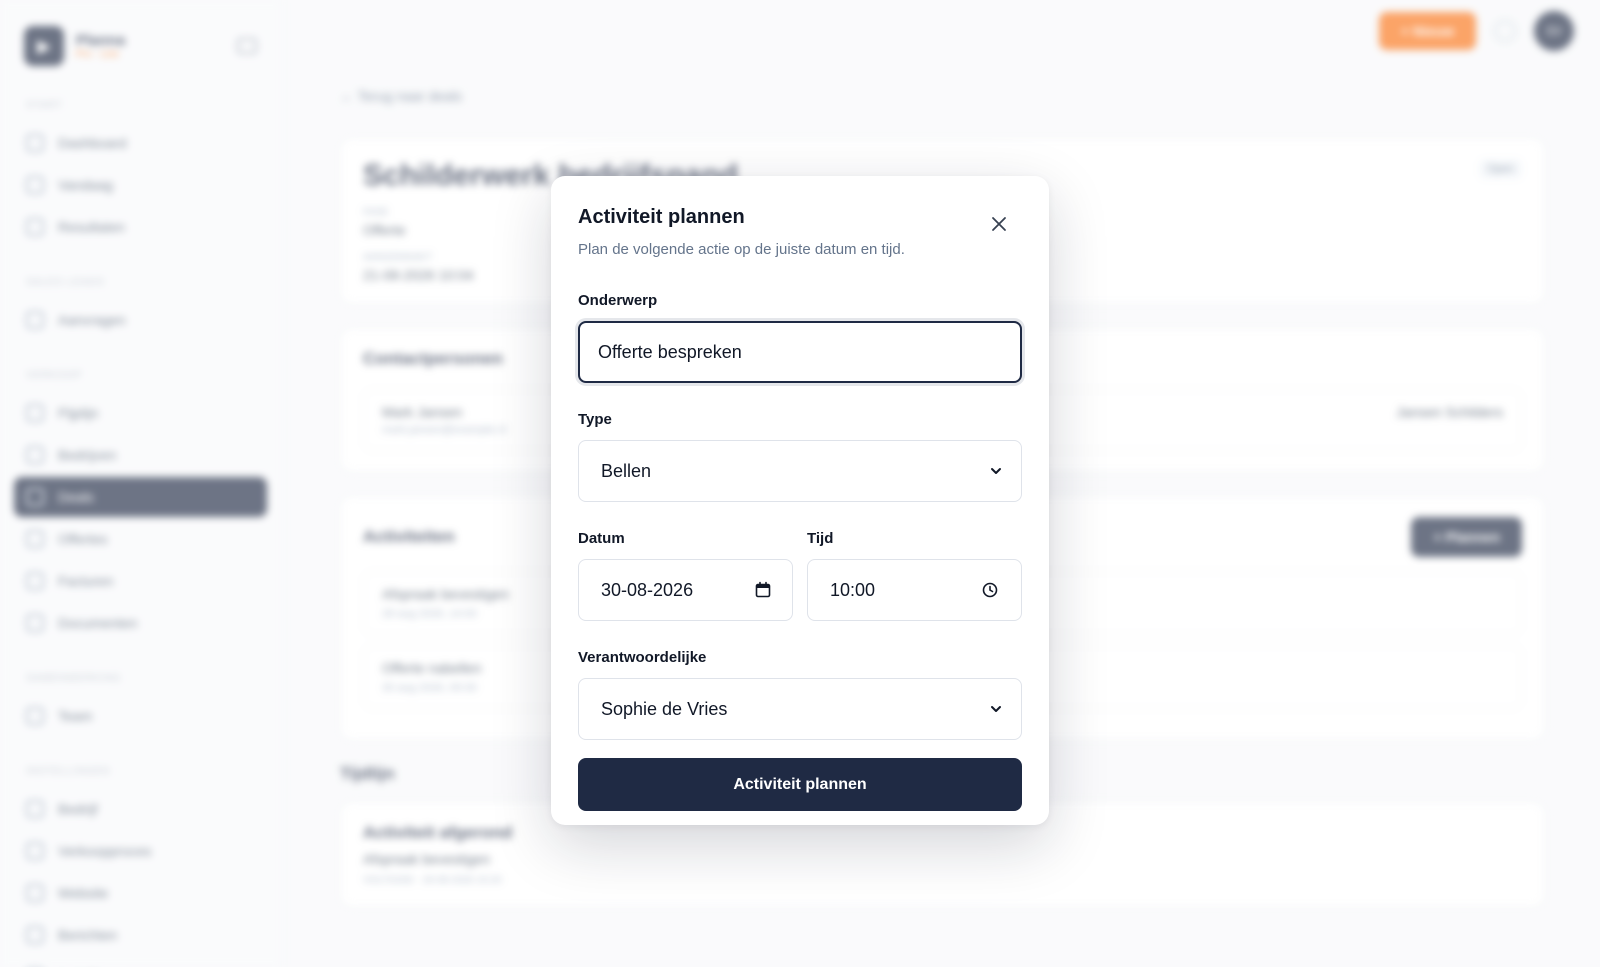  What do you see at coordinates (601, 538) in the screenshot?
I see `date-label: Datum` at bounding box center [601, 538].